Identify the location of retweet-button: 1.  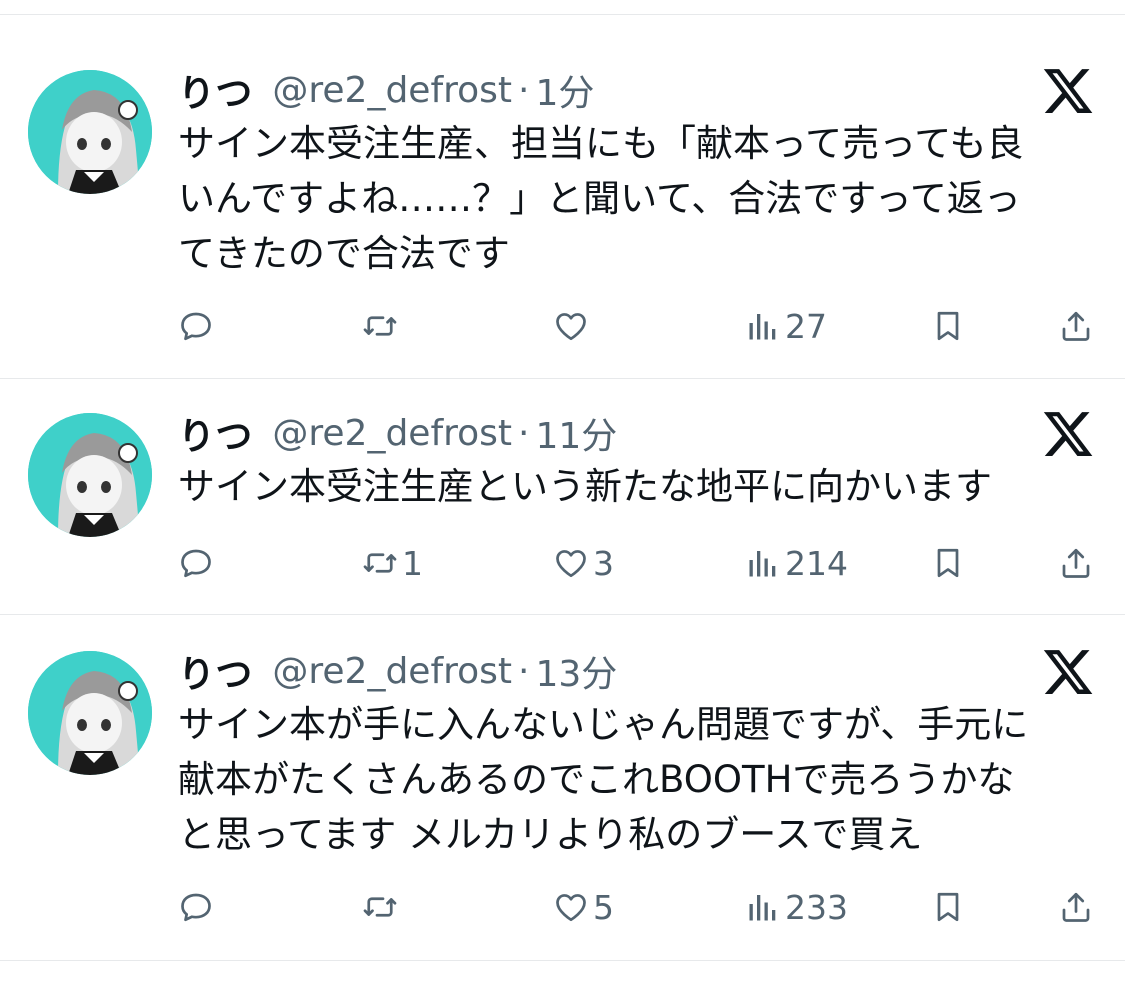
(392, 563).